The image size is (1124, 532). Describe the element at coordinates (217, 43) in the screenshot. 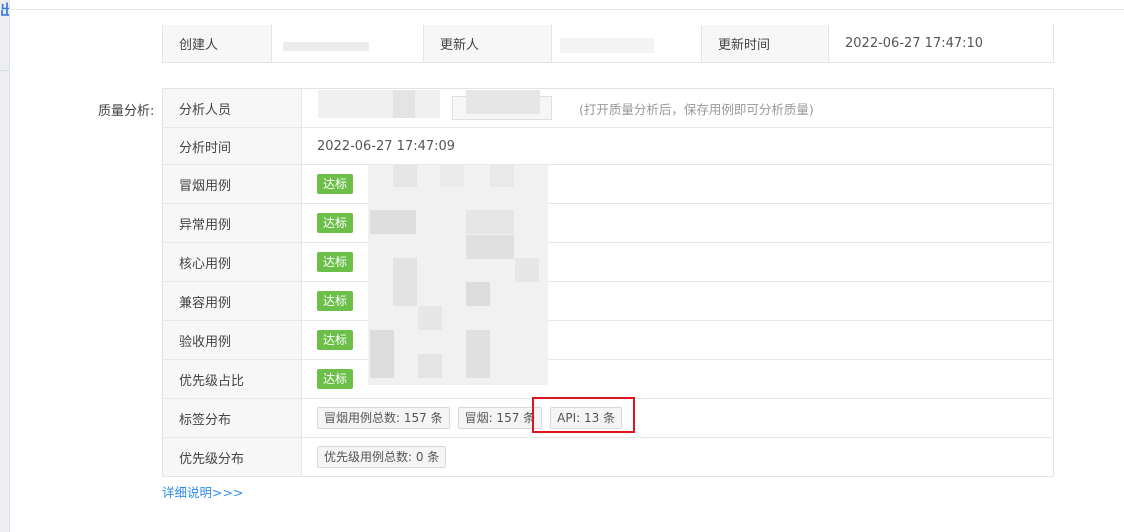

I see `created-by-label: 创建人` at that location.